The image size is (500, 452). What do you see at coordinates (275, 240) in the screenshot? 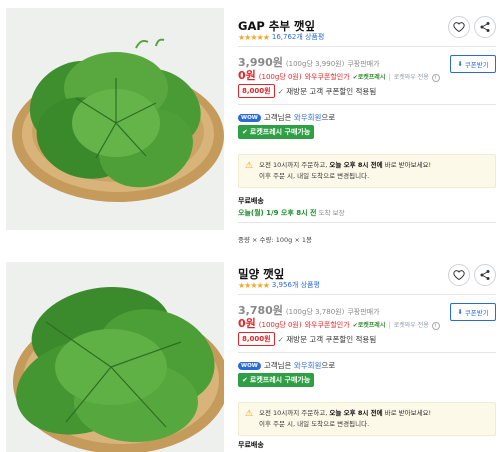
I see `weight-quantity: 중량 × 수량: 100g × 1봉` at bounding box center [275, 240].